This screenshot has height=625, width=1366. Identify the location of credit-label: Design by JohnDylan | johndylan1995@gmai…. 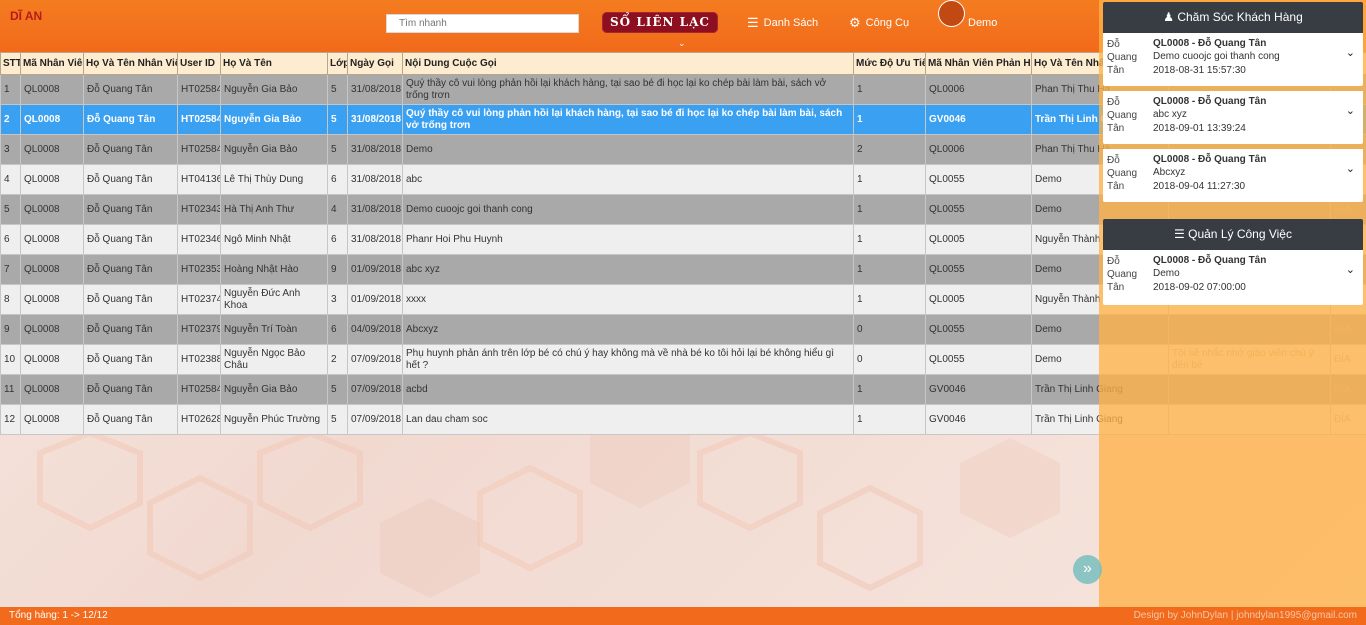
(1245, 615).